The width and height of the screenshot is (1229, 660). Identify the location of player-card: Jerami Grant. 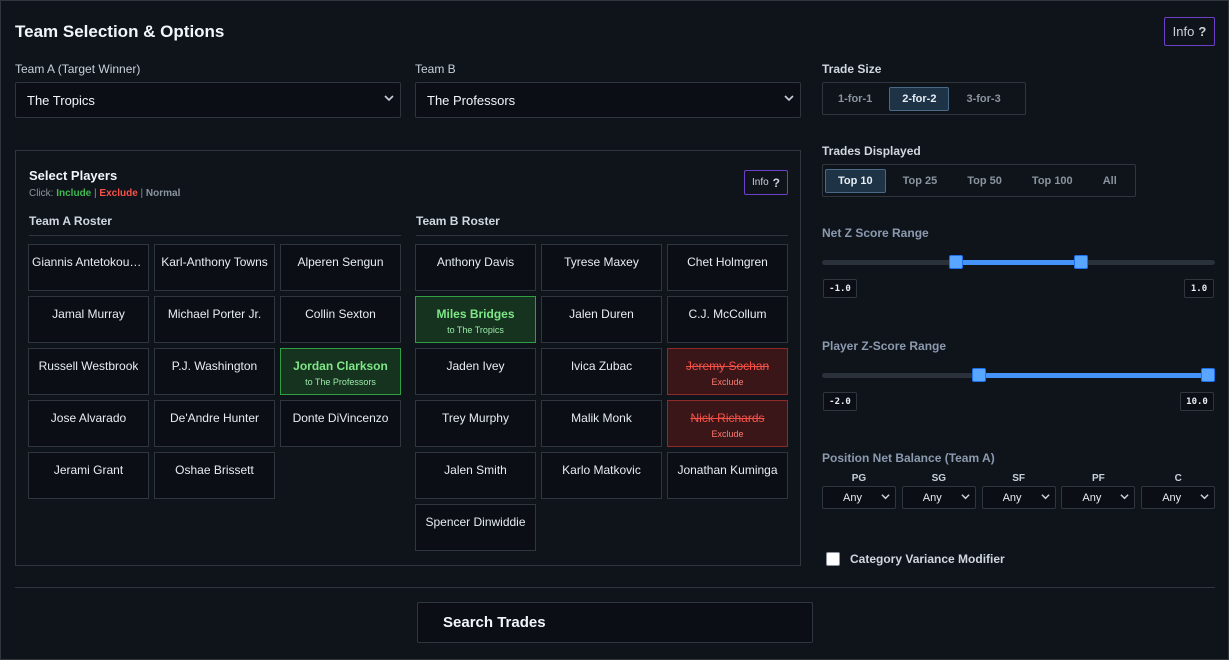
(88, 475).